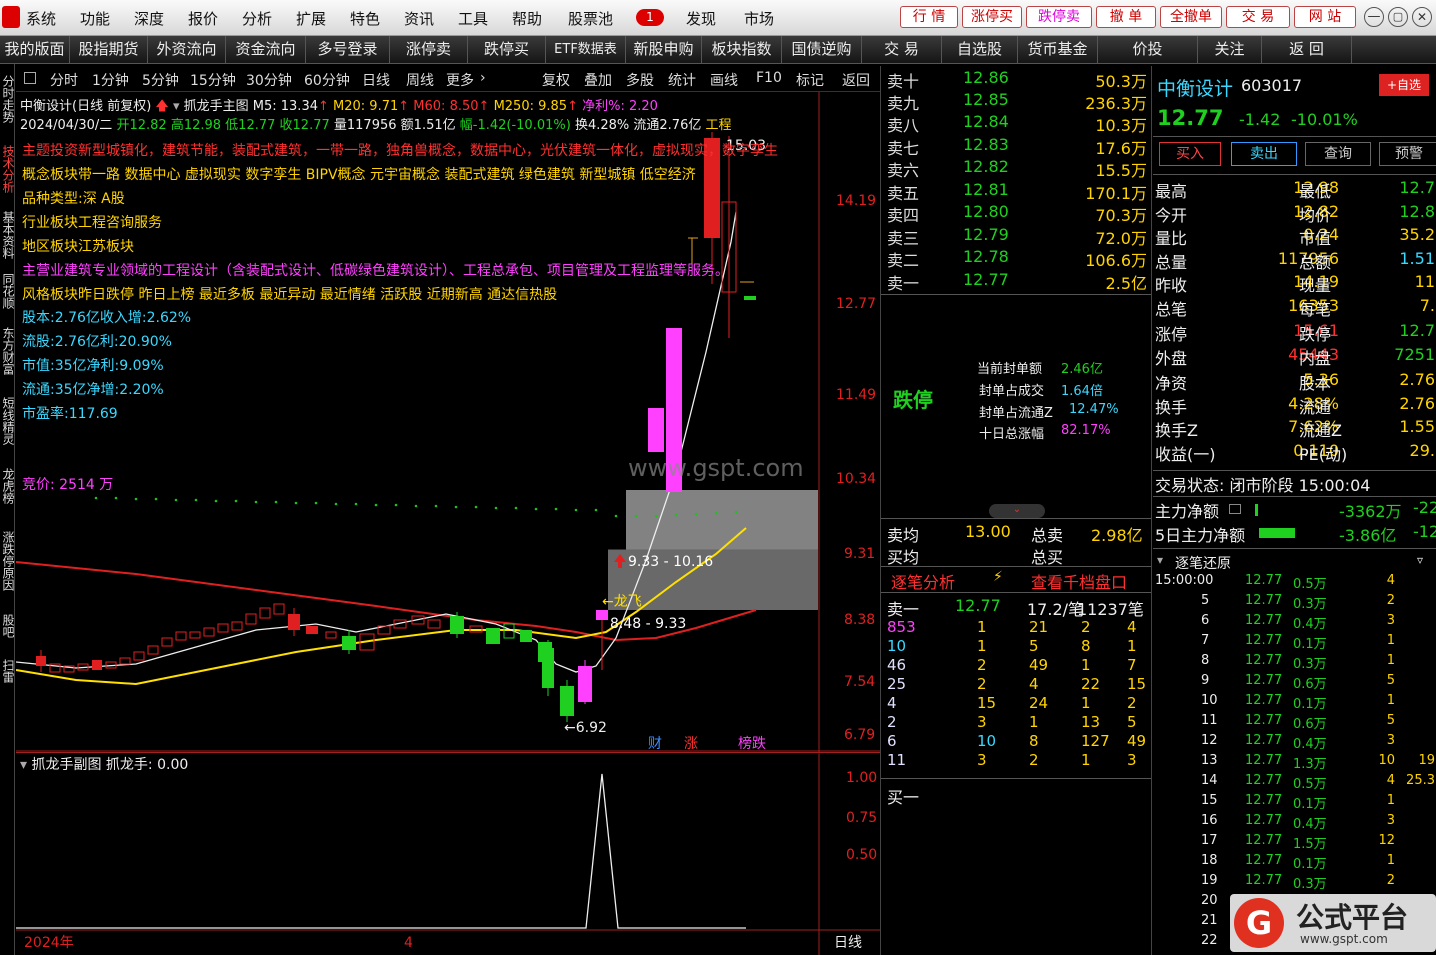  I want to click on toolbar-follow: 关注, so click(1230, 49).